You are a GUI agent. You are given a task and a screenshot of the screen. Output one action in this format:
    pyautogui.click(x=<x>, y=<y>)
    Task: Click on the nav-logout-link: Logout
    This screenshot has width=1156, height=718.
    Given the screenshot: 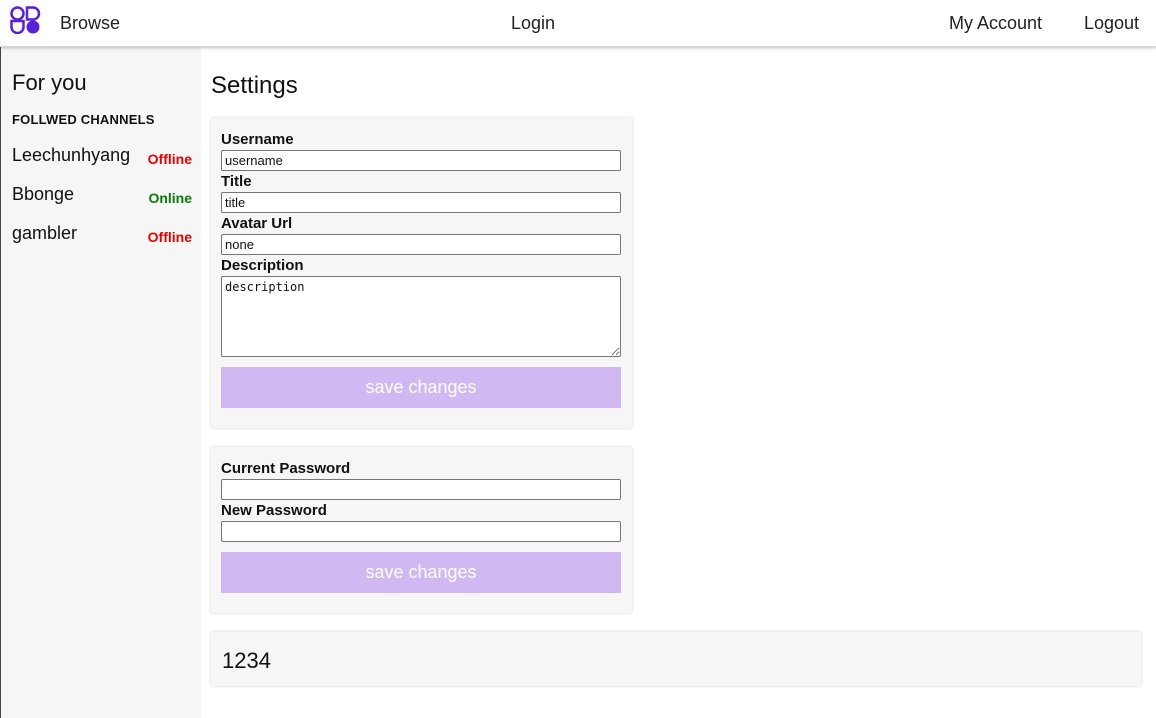 What is the action you would take?
    pyautogui.click(x=1111, y=23)
    